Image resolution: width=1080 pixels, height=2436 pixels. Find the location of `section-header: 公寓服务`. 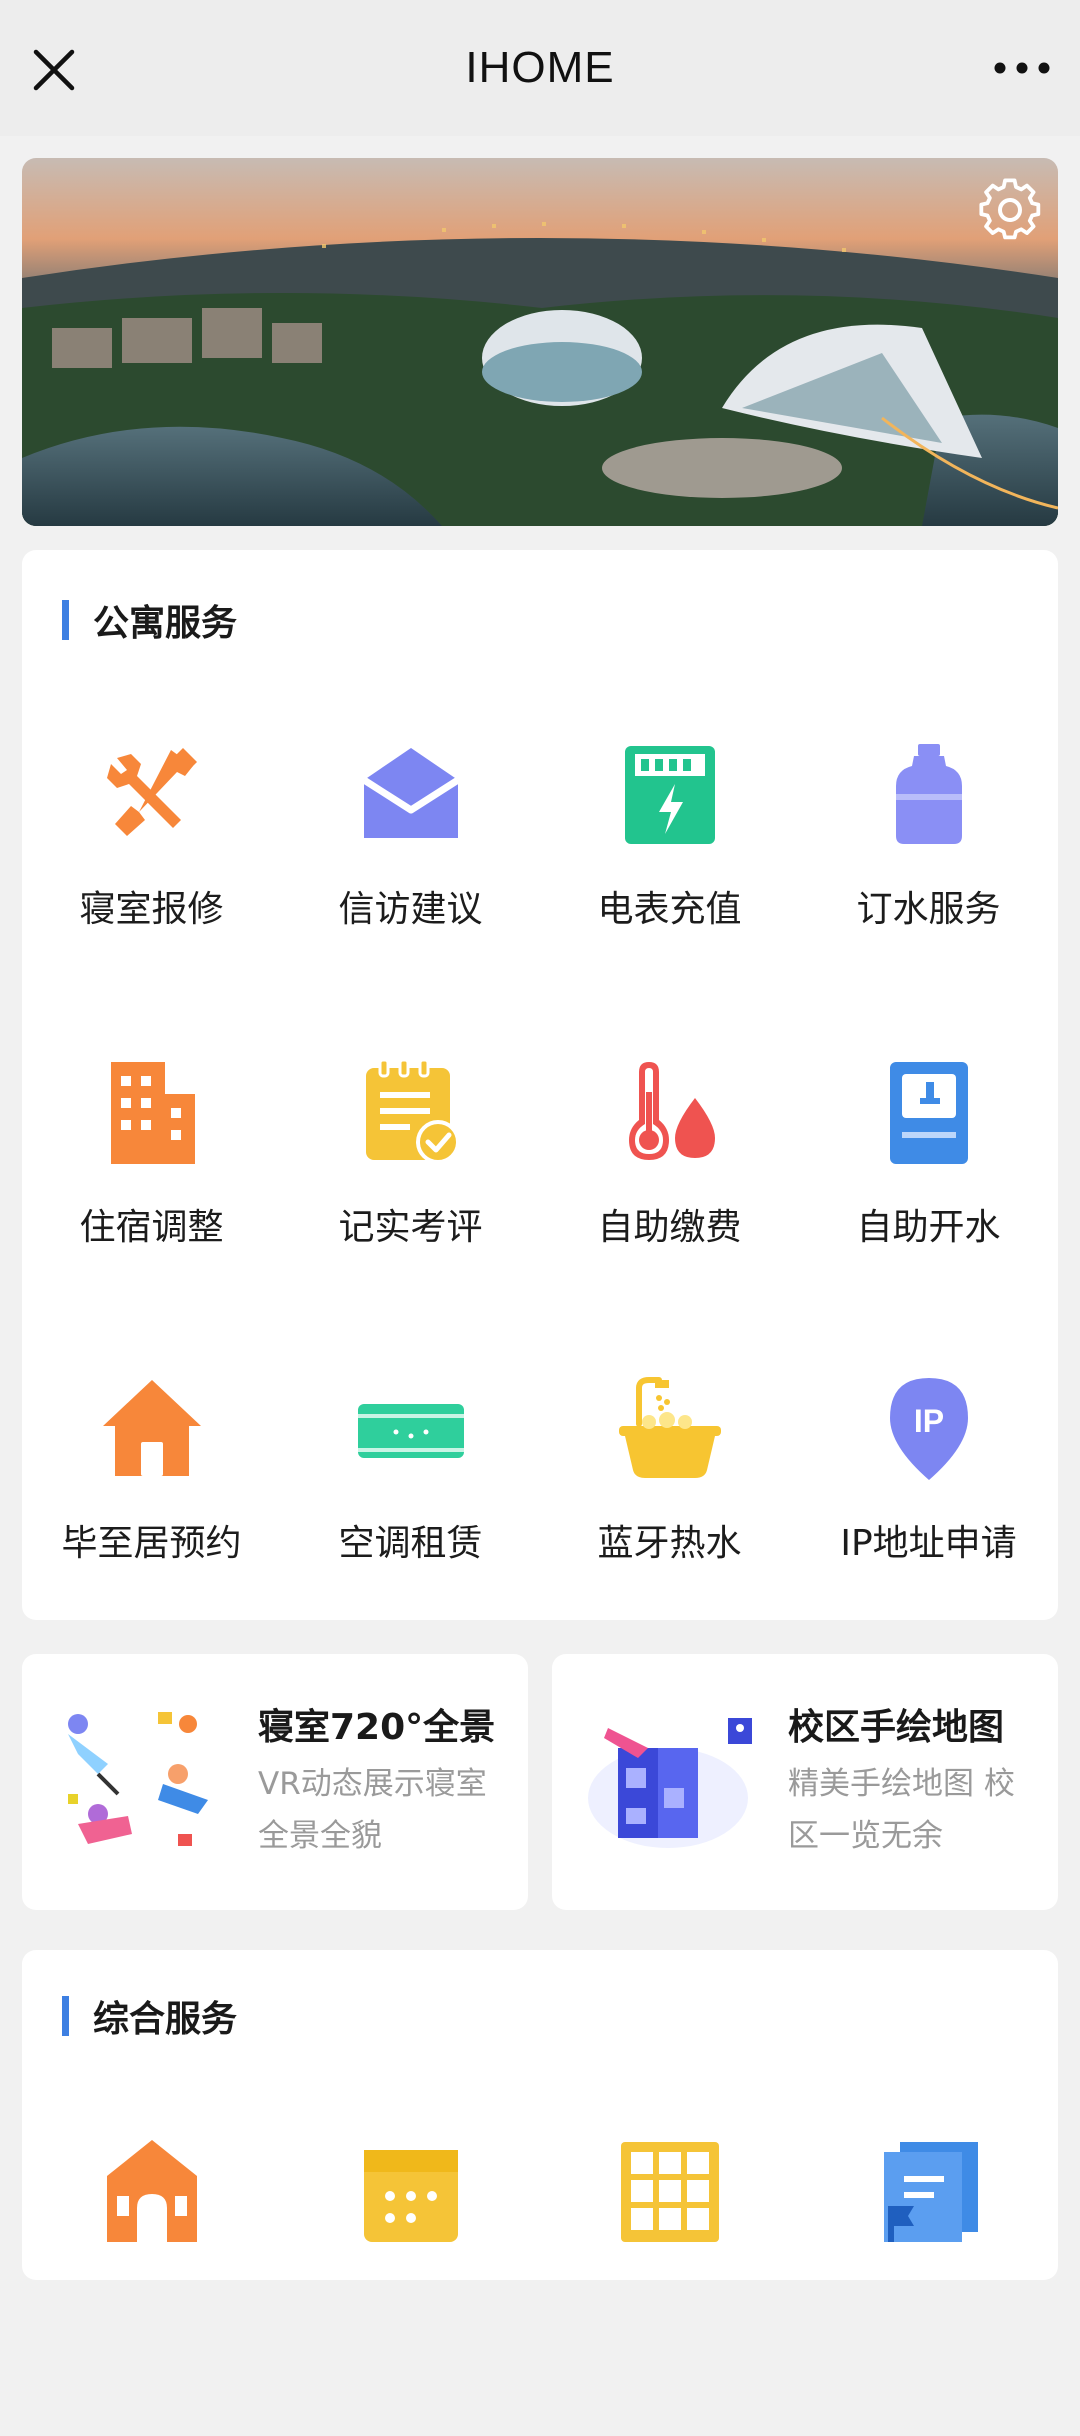

section-header: 公寓服务 is located at coordinates (149, 620).